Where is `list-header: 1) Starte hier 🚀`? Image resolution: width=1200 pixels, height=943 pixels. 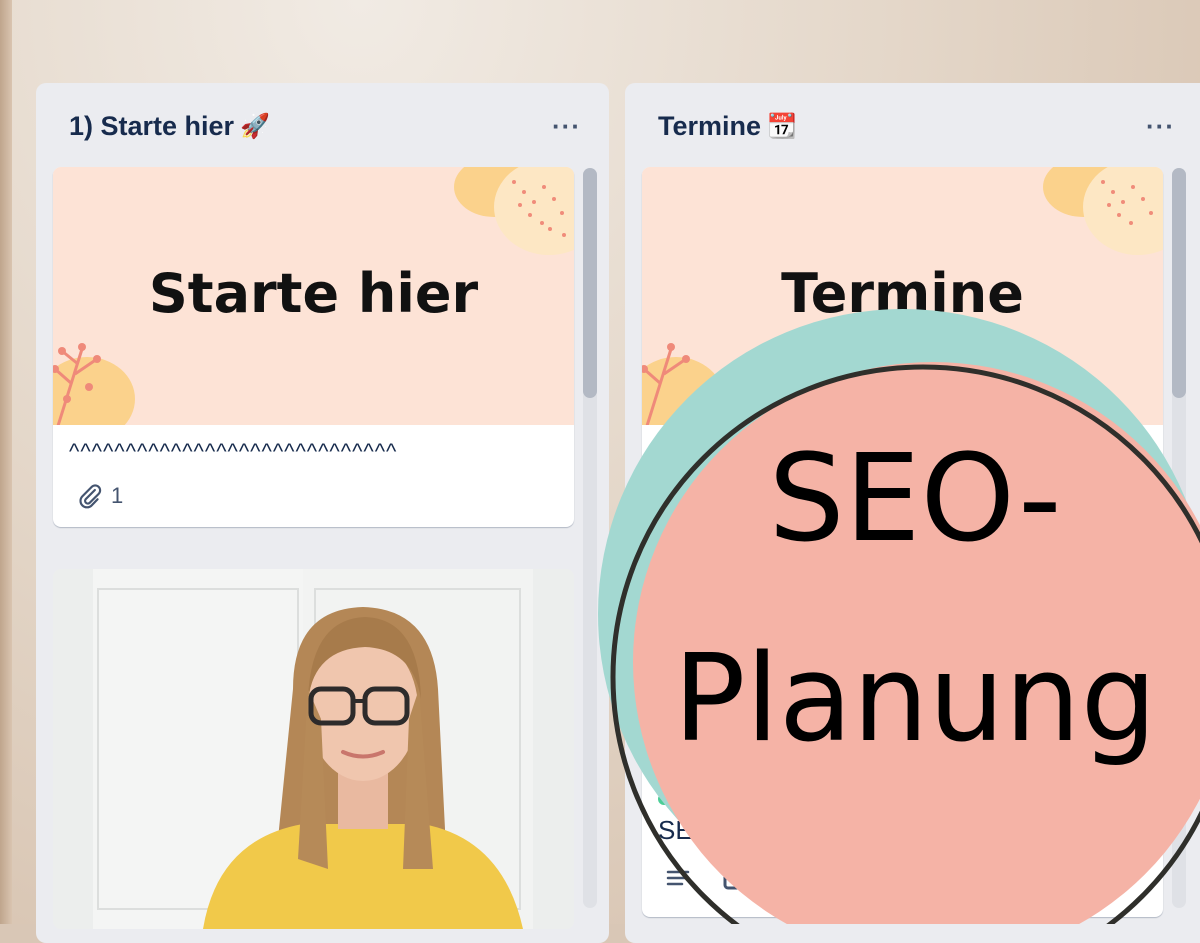 list-header: 1) Starte hier 🚀 is located at coordinates (169, 126).